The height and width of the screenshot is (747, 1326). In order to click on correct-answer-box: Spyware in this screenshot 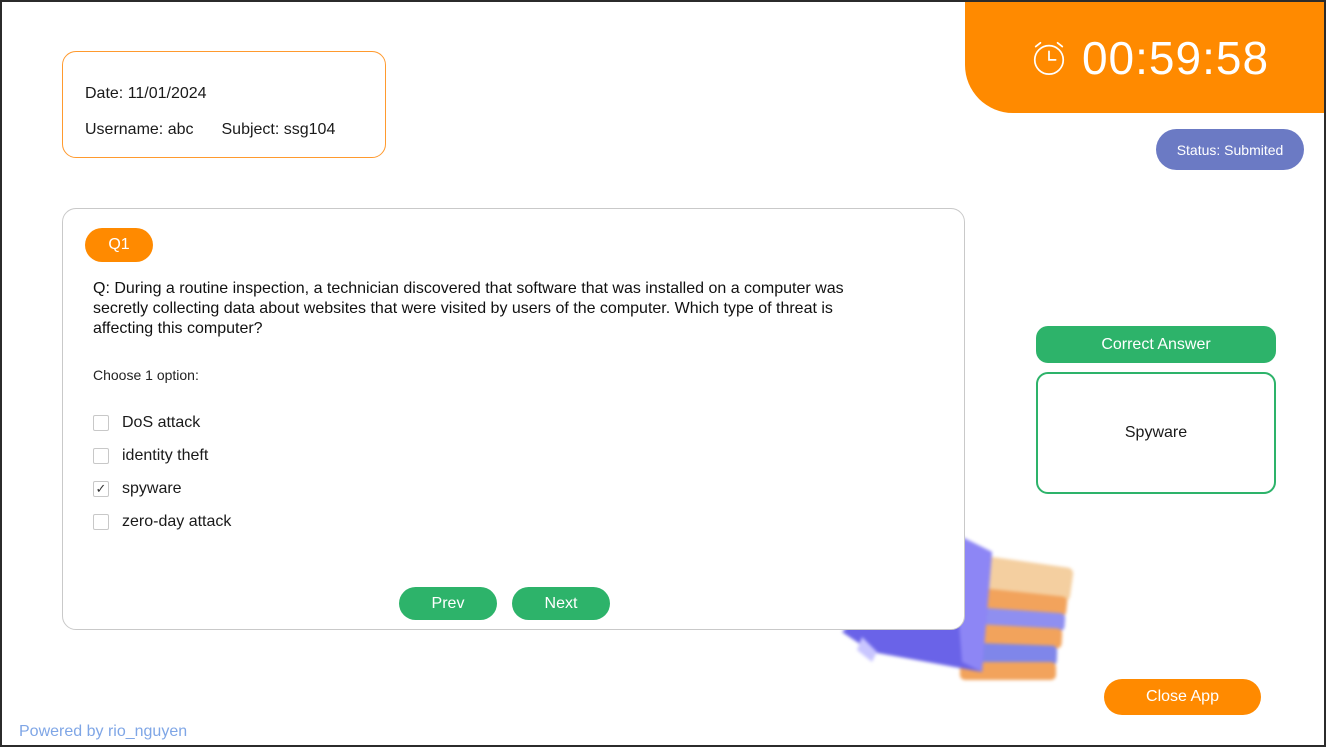, I will do `click(1156, 433)`.